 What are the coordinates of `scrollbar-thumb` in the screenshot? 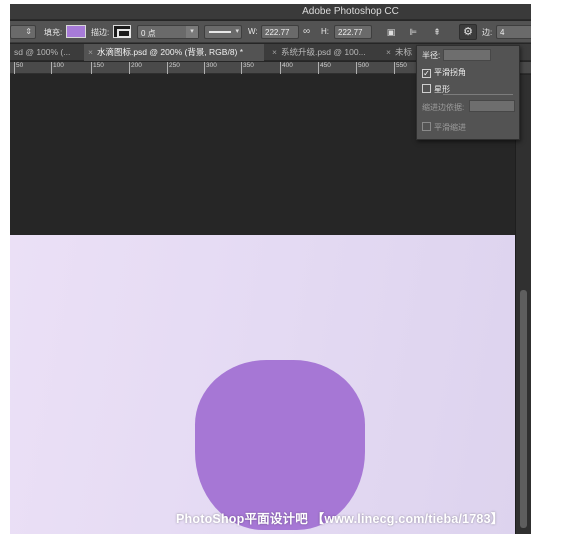 It's located at (523, 409).